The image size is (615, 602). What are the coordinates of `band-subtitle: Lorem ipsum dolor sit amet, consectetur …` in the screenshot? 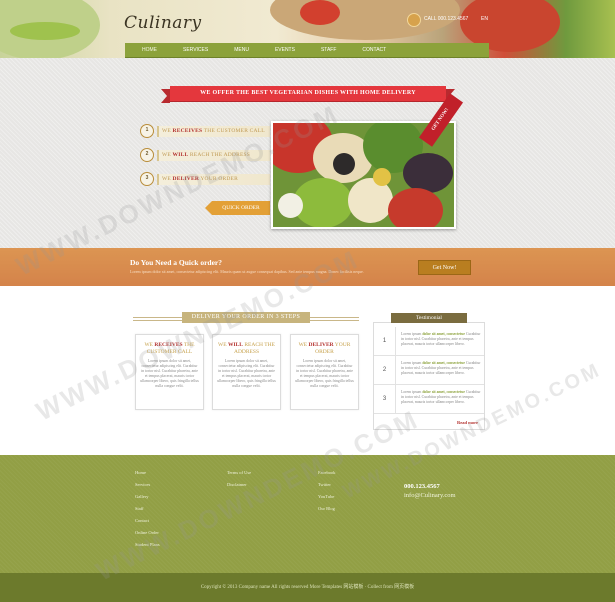 It's located at (247, 271).